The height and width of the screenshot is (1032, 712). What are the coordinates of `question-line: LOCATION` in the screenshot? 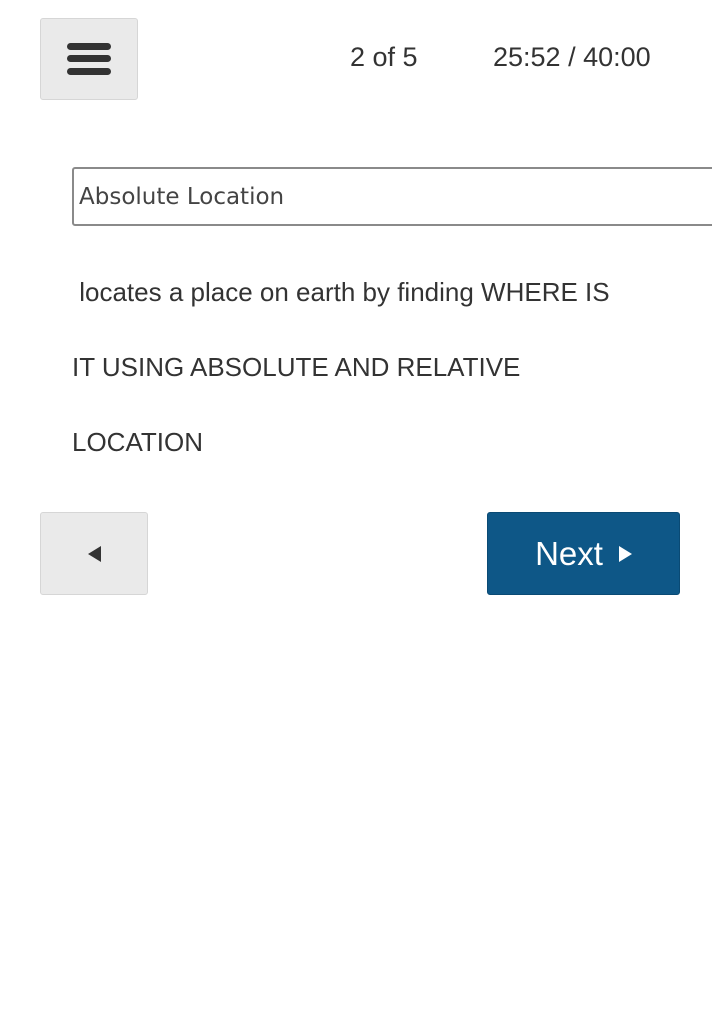 It's located at (137, 442).